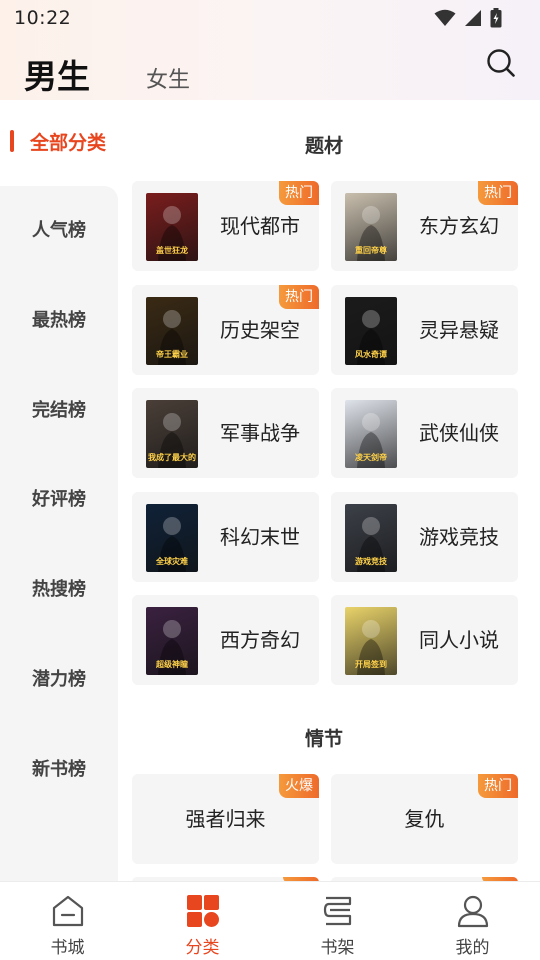 Image resolution: width=540 pixels, height=960 pixels. Describe the element at coordinates (496, 18) in the screenshot. I see `battery-icon` at that location.